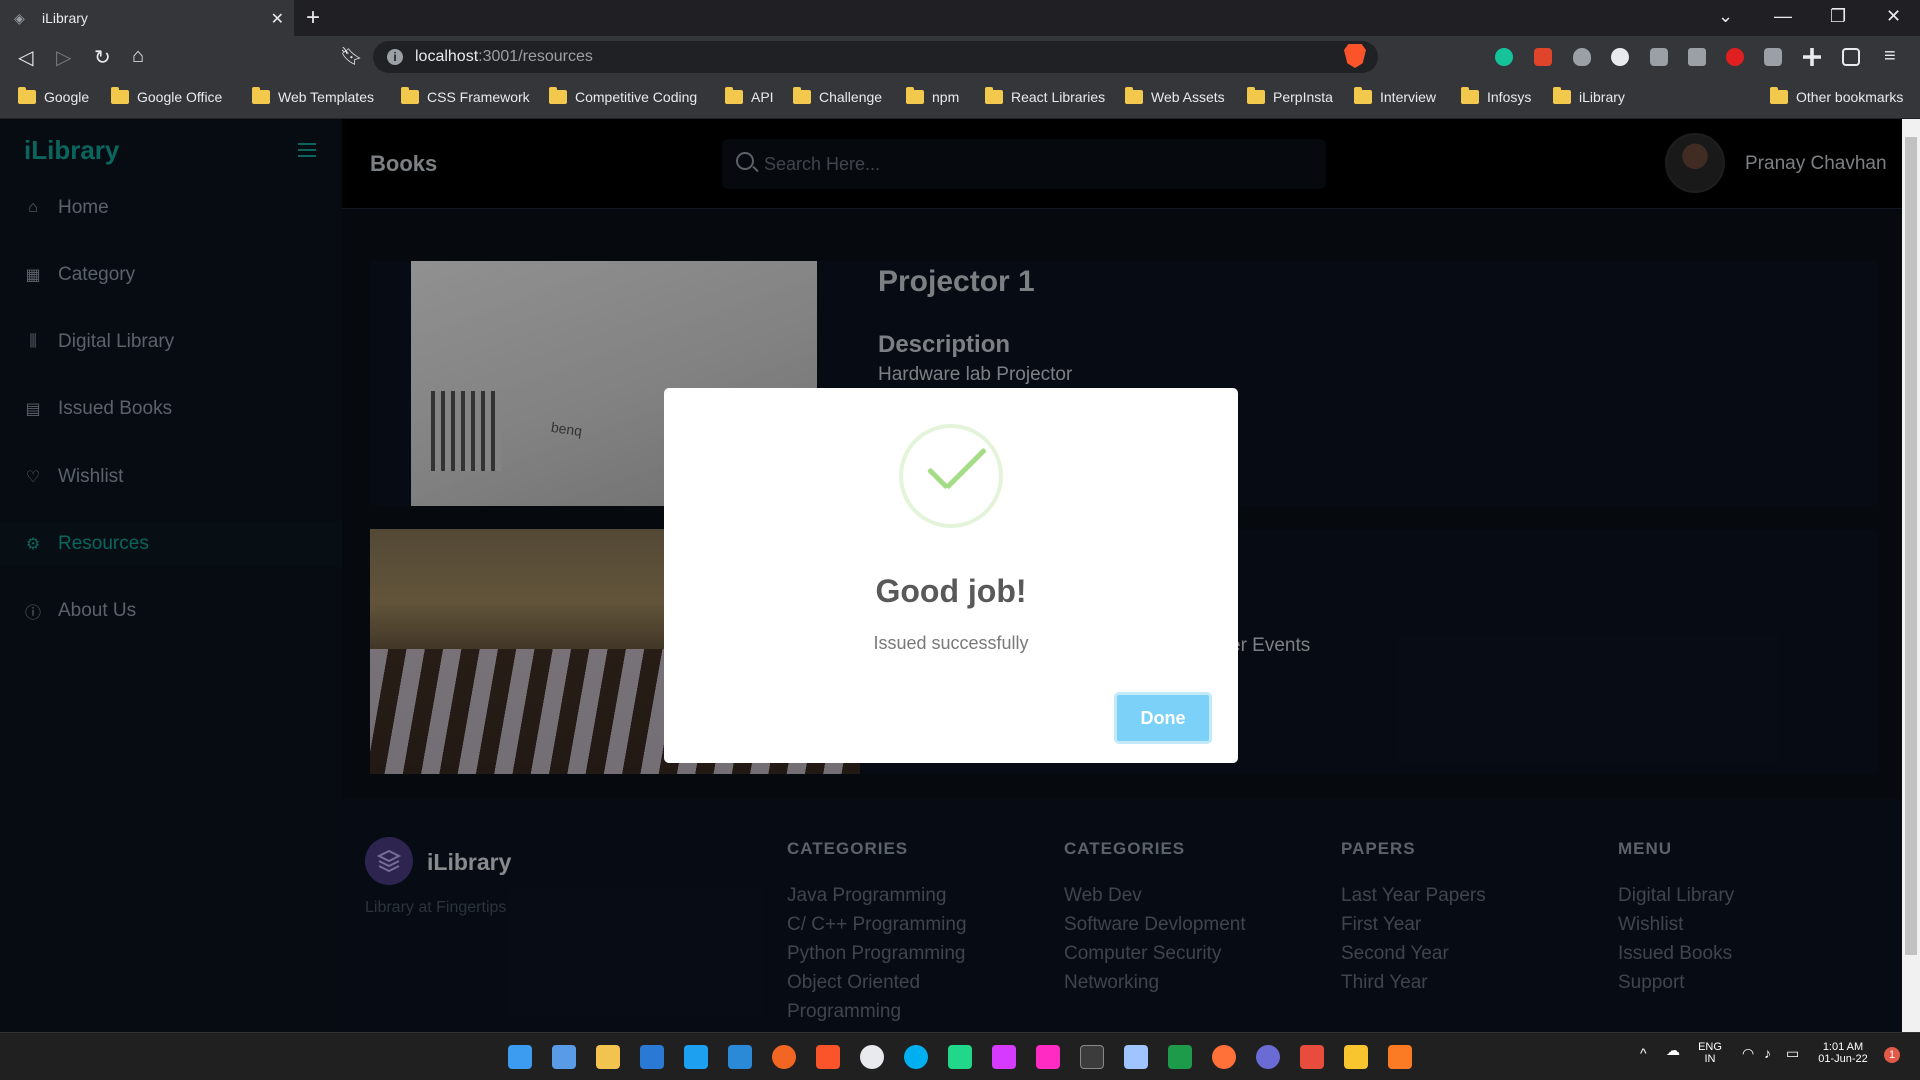  I want to click on bookmark-perpinsta: PerpInsta, so click(1290, 96).